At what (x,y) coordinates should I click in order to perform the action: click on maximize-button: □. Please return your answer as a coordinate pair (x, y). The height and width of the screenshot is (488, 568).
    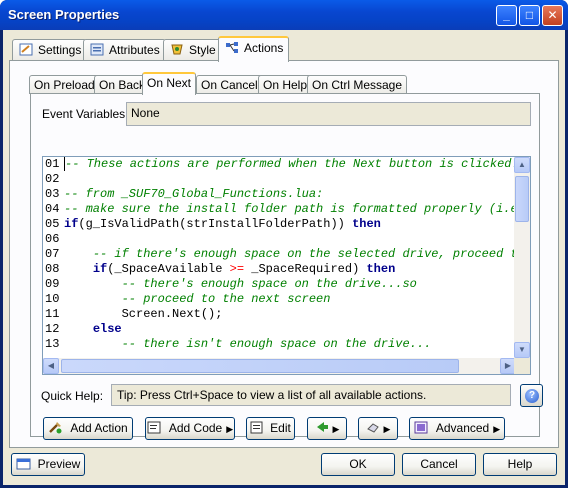
    Looking at the image, I should click on (529, 15).